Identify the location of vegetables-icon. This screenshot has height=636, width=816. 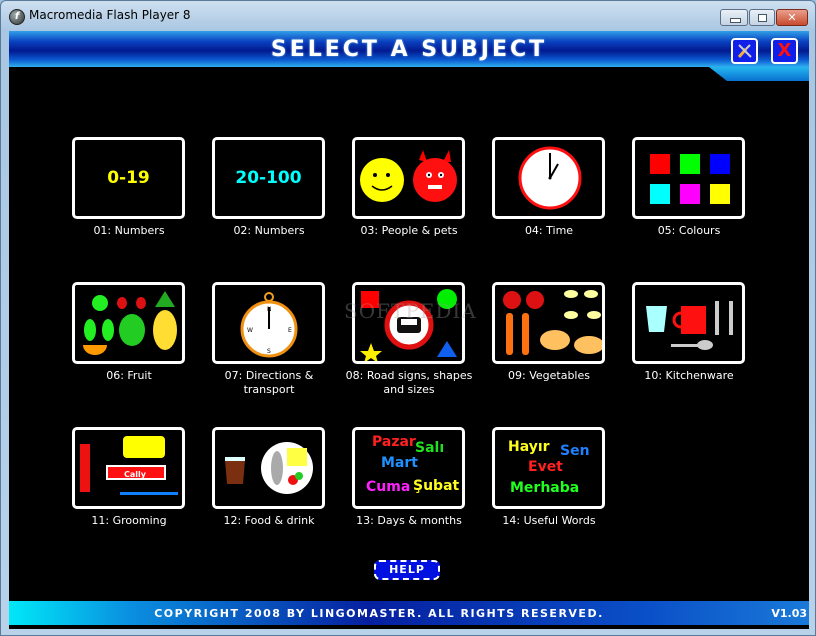
(552, 322).